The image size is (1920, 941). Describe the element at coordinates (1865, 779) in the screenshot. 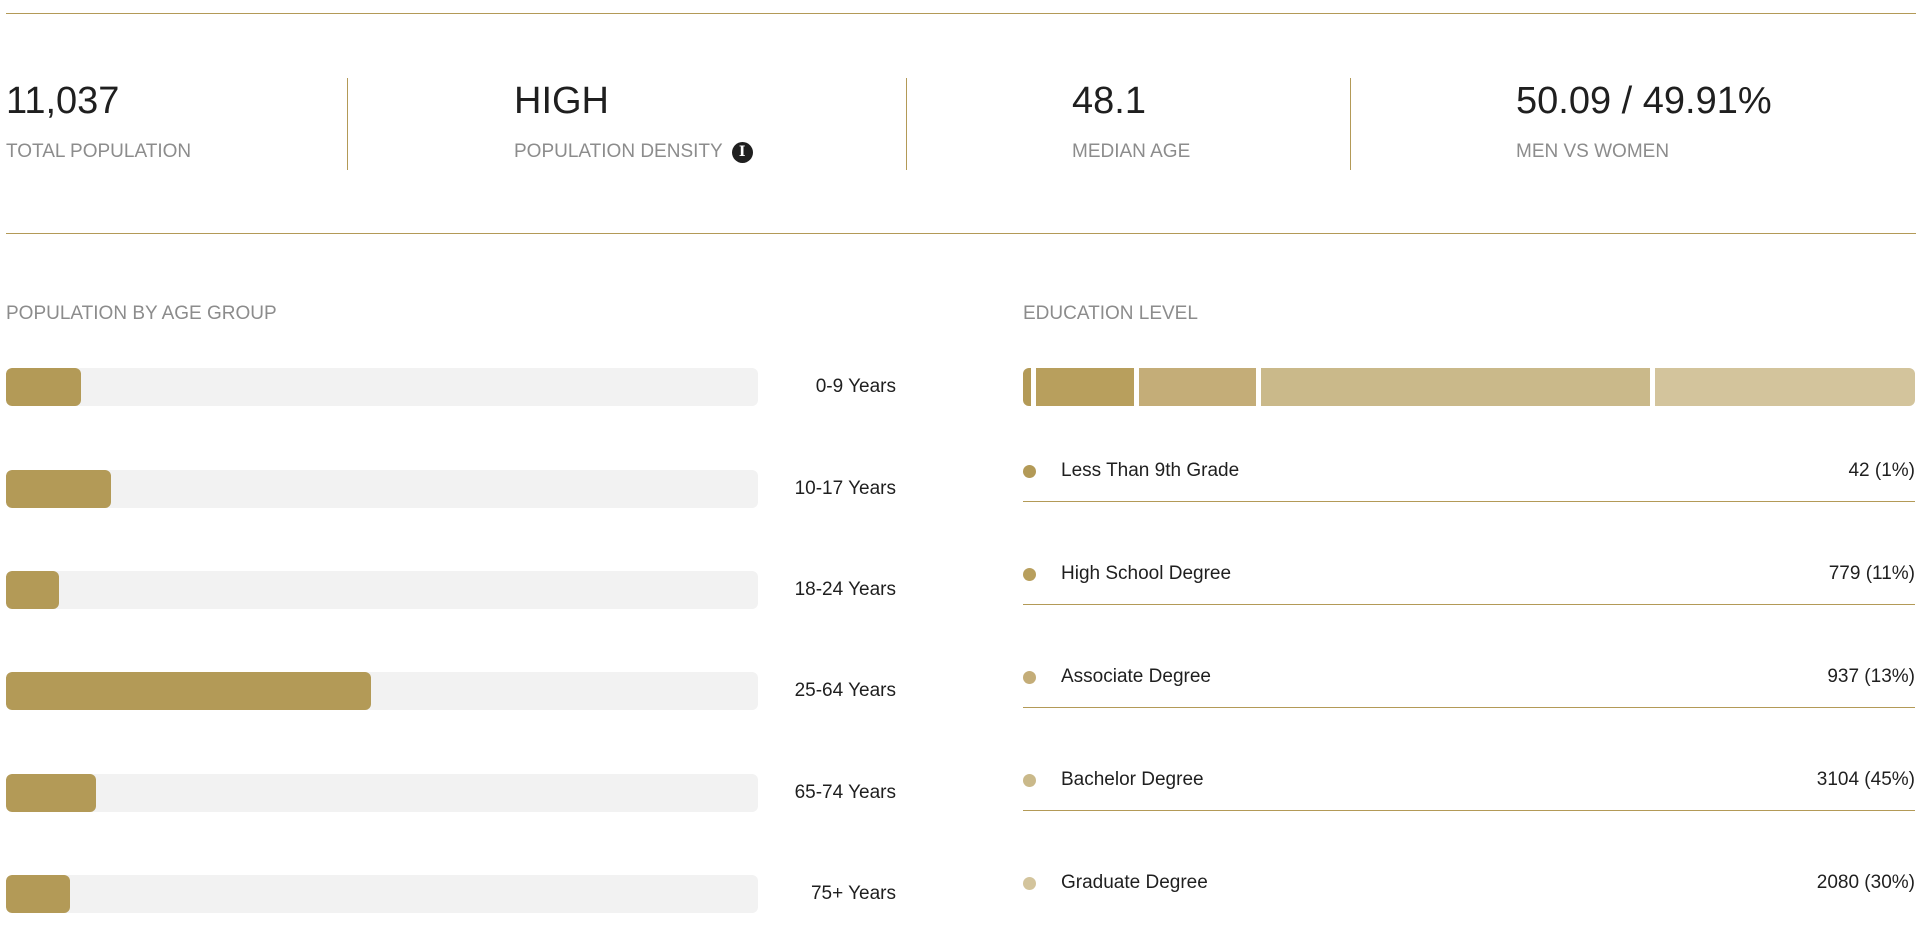

I see `education-level-value: 3104 (45%)` at that location.